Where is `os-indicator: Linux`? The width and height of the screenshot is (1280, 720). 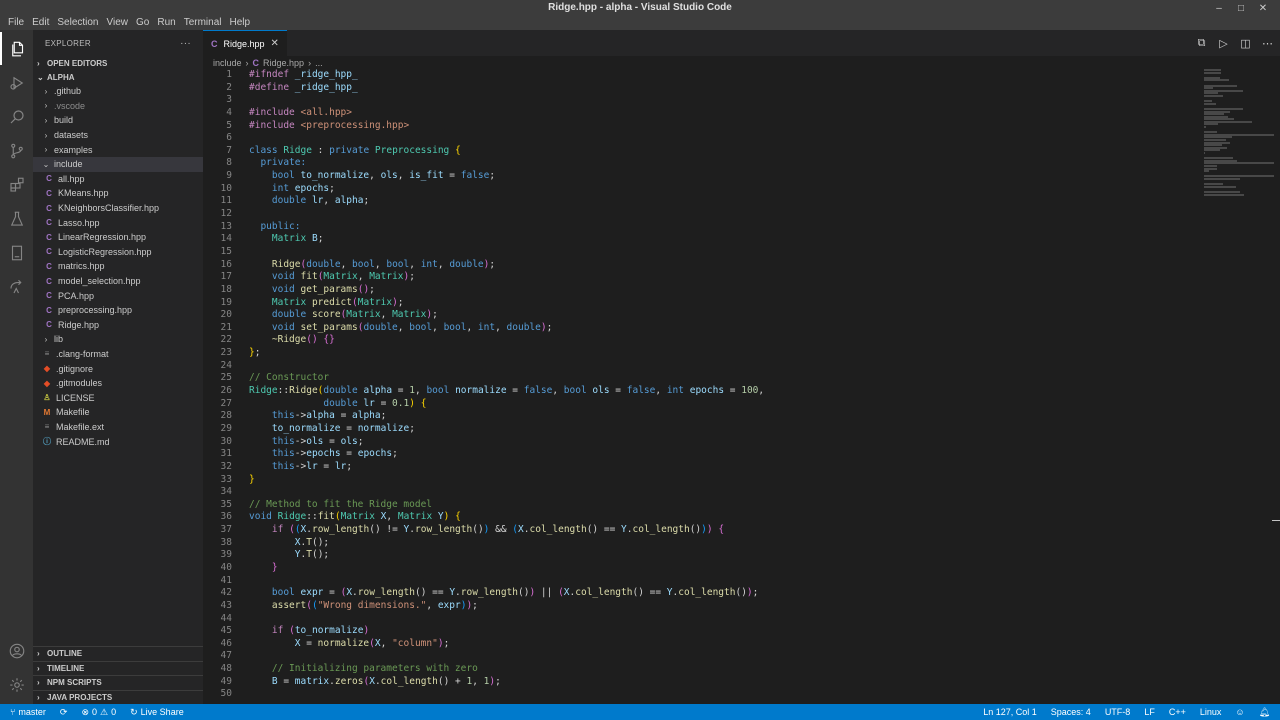 os-indicator: Linux is located at coordinates (1211, 712).